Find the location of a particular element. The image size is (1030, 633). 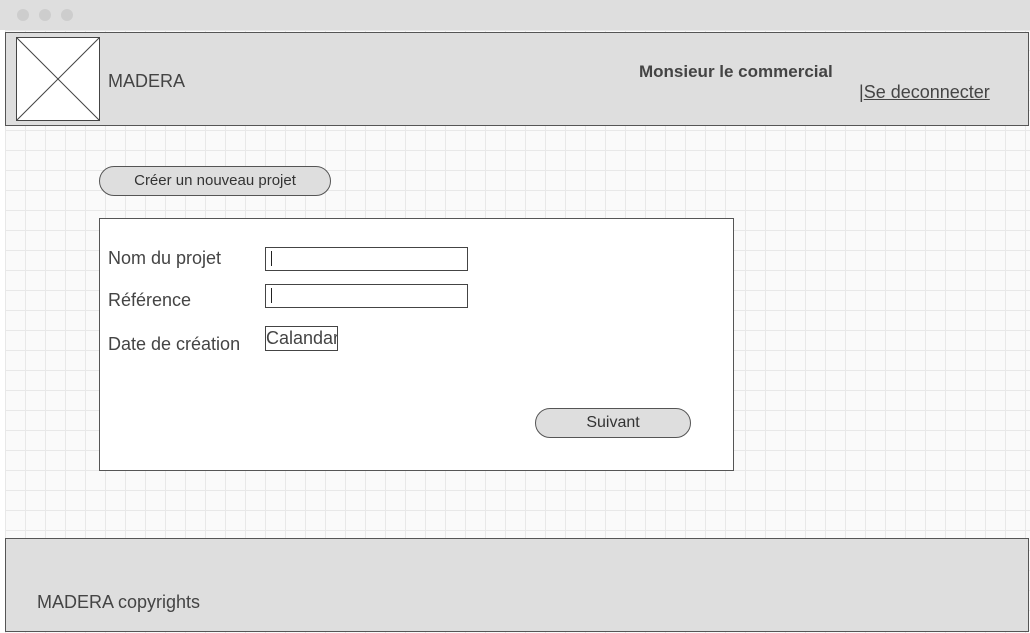

brand-name: MADERA is located at coordinates (147, 81).